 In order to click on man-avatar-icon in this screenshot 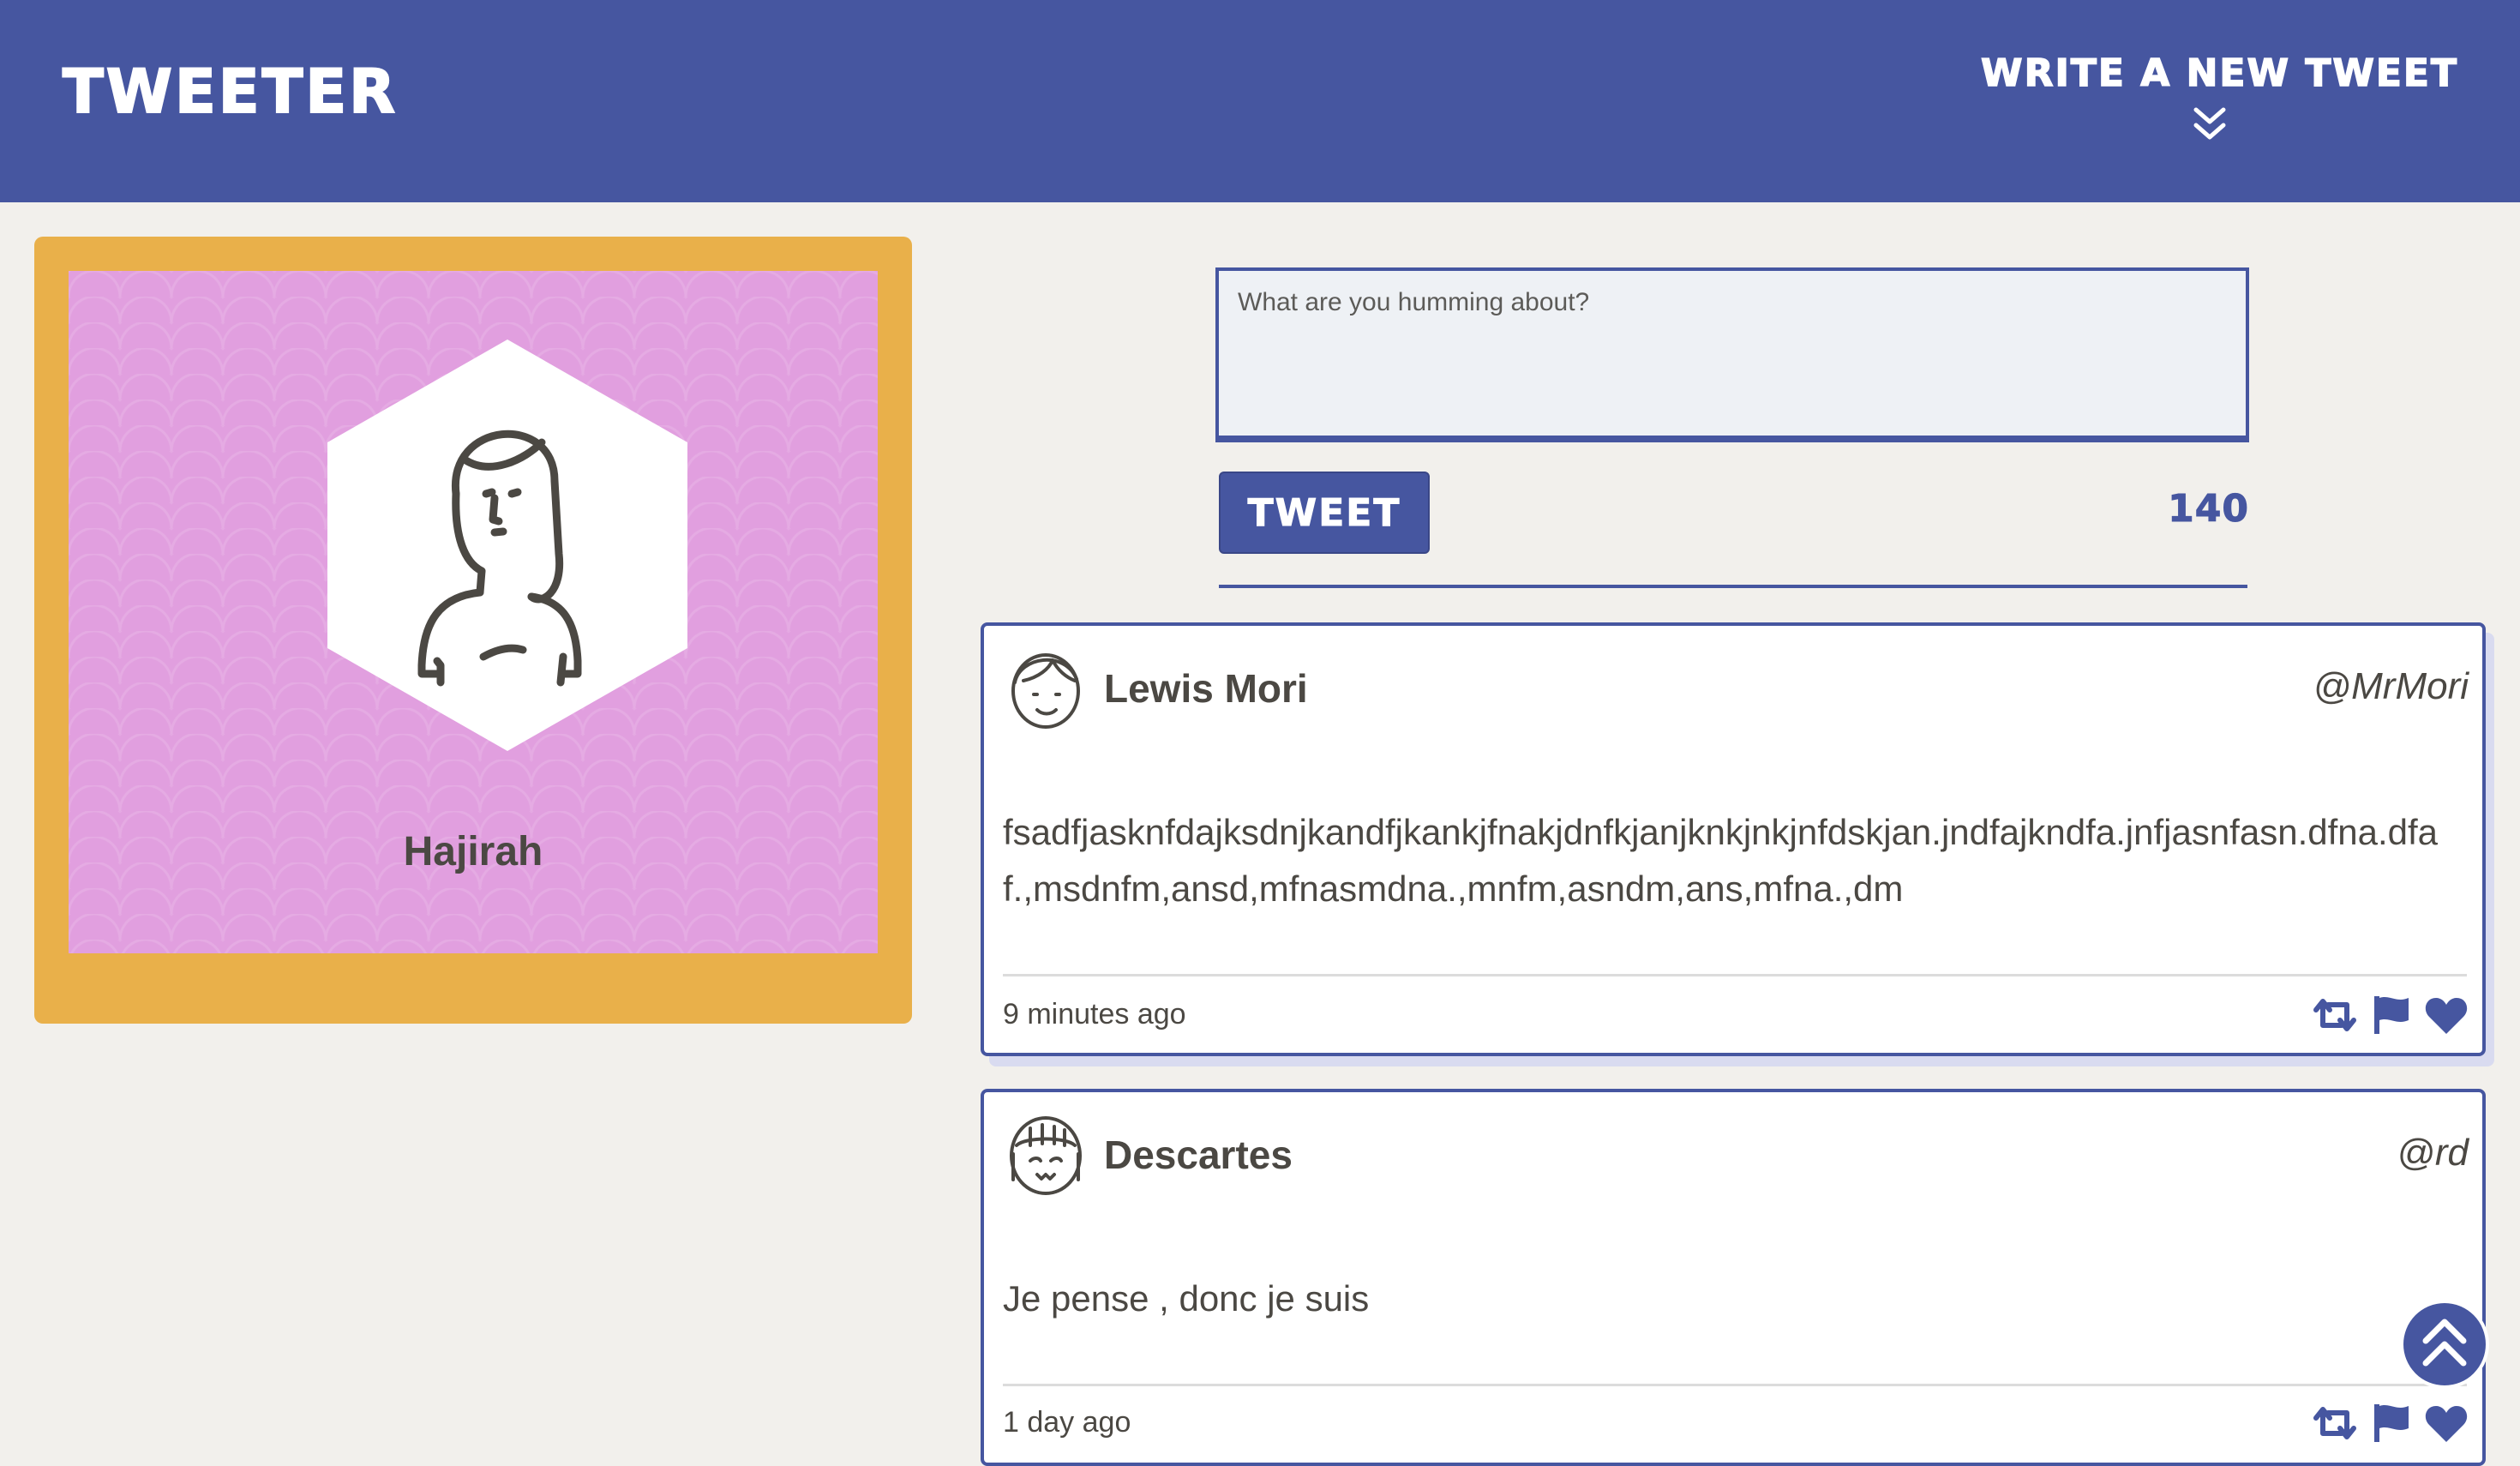, I will do `click(1045, 691)`.